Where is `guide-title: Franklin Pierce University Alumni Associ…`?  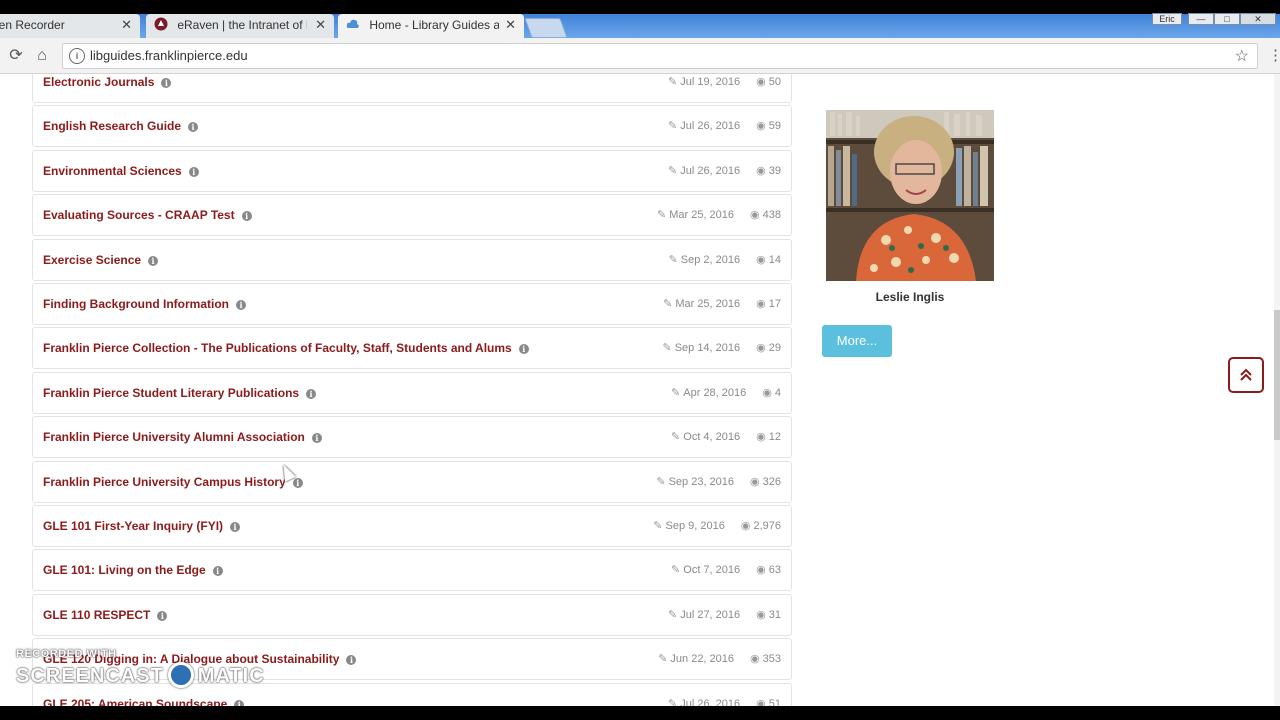
guide-title: Franklin Pierce University Alumni Associ… is located at coordinates (174, 437).